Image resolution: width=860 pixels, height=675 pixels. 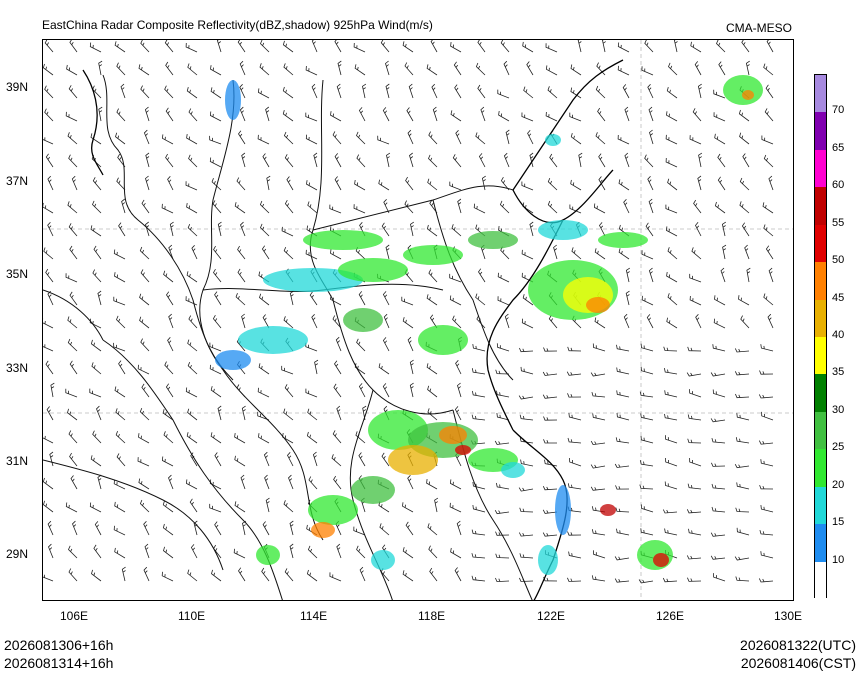 I want to click on colorbar-tick-label: 55, so click(x=838, y=222).